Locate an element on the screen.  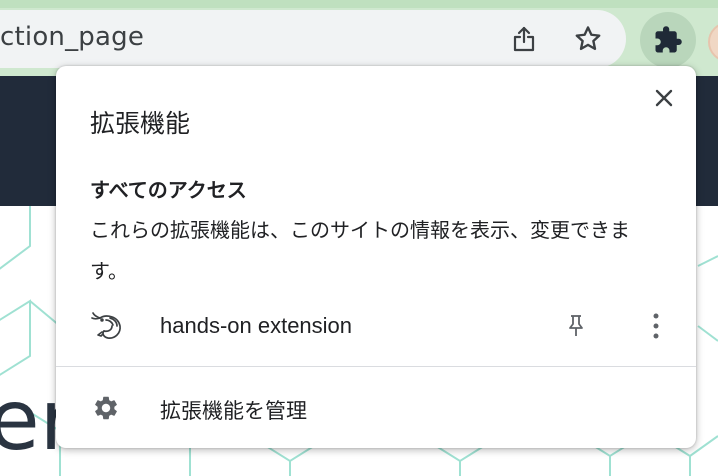
popup-title: 拡張機能 is located at coordinates (140, 123).